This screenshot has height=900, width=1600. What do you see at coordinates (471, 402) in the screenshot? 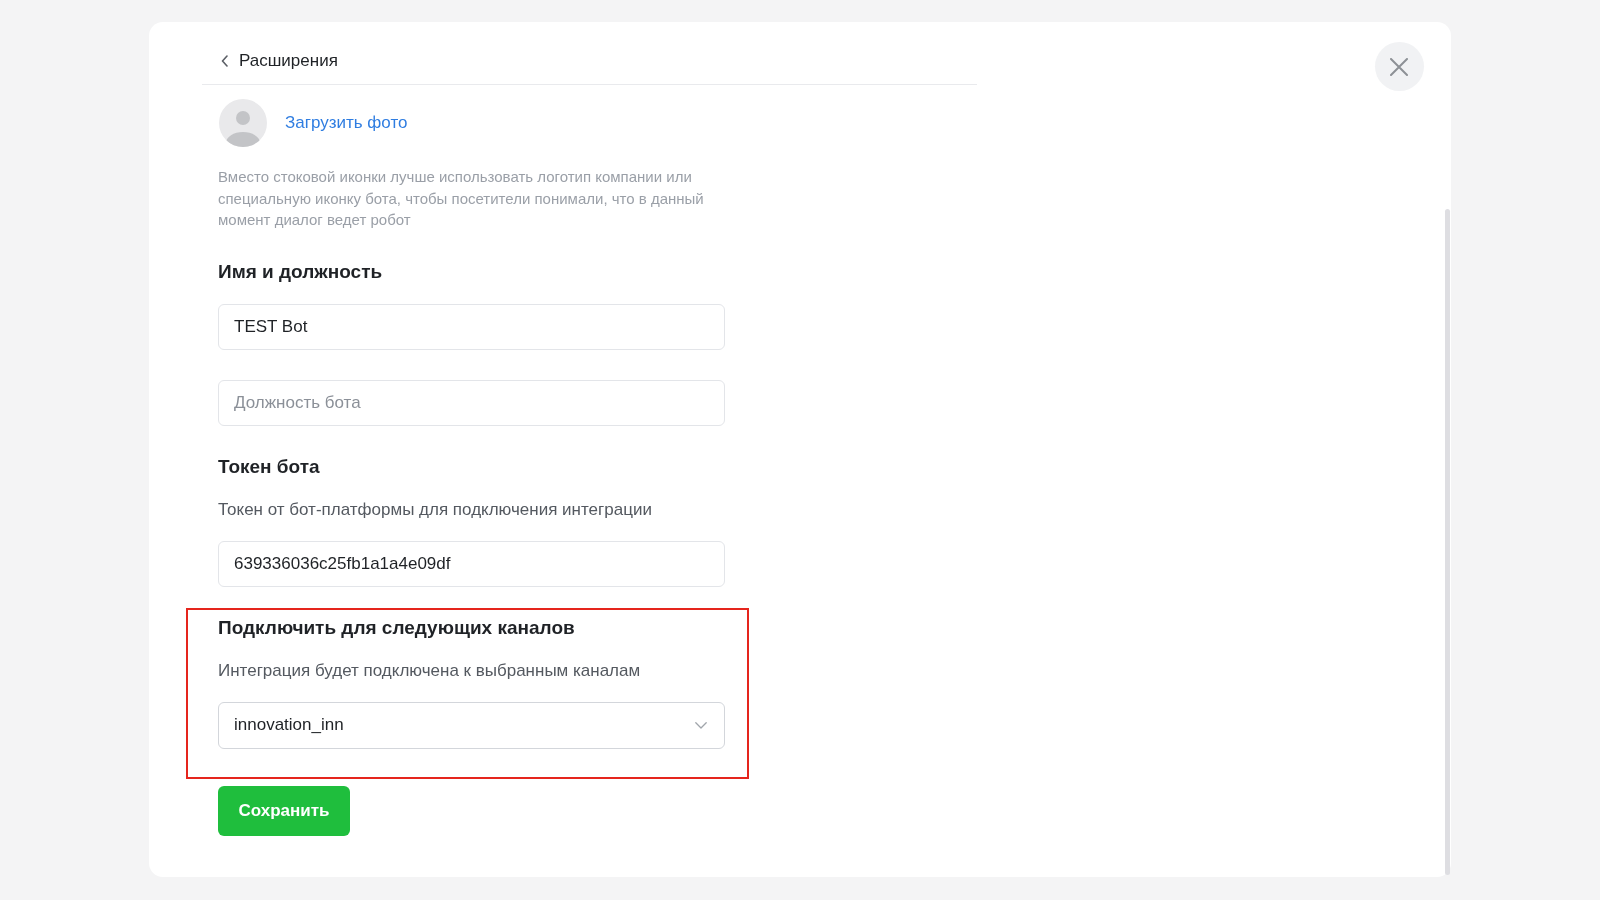
I see `text-field: Должность бота` at bounding box center [471, 402].